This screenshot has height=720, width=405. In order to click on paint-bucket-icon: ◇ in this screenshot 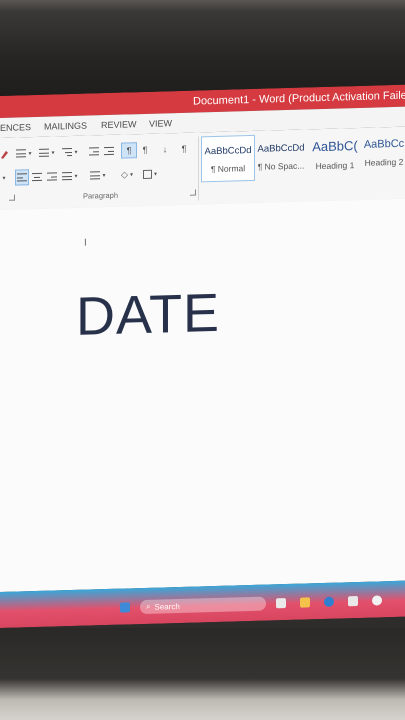, I will do `click(124, 174)`.